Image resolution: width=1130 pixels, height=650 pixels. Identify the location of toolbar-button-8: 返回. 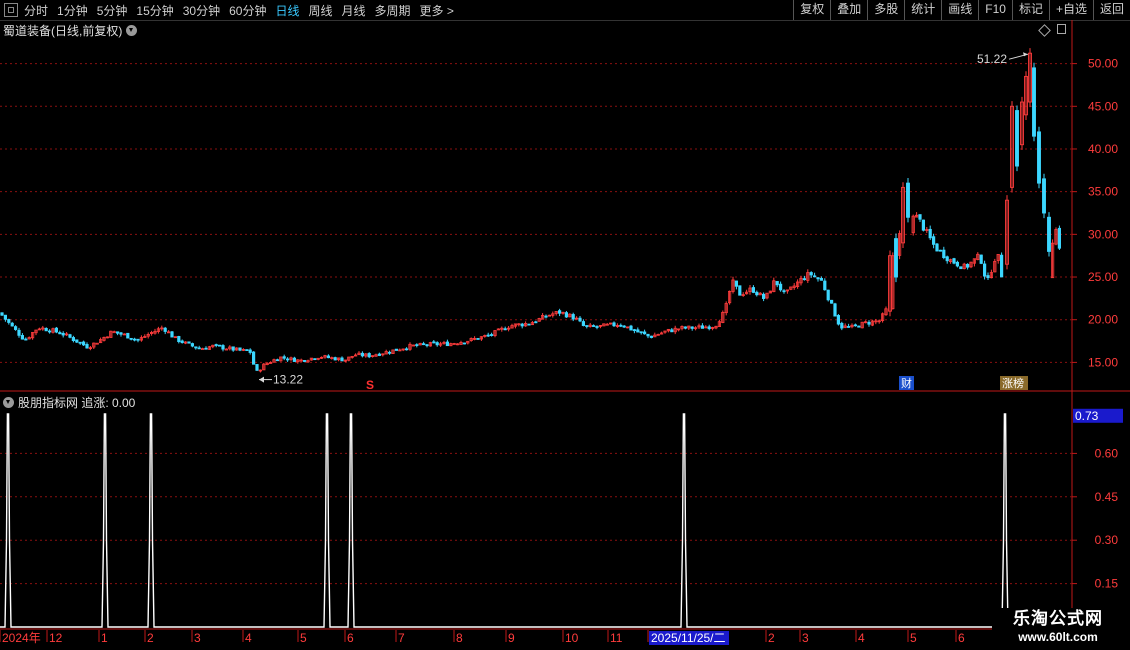
(1111, 10).